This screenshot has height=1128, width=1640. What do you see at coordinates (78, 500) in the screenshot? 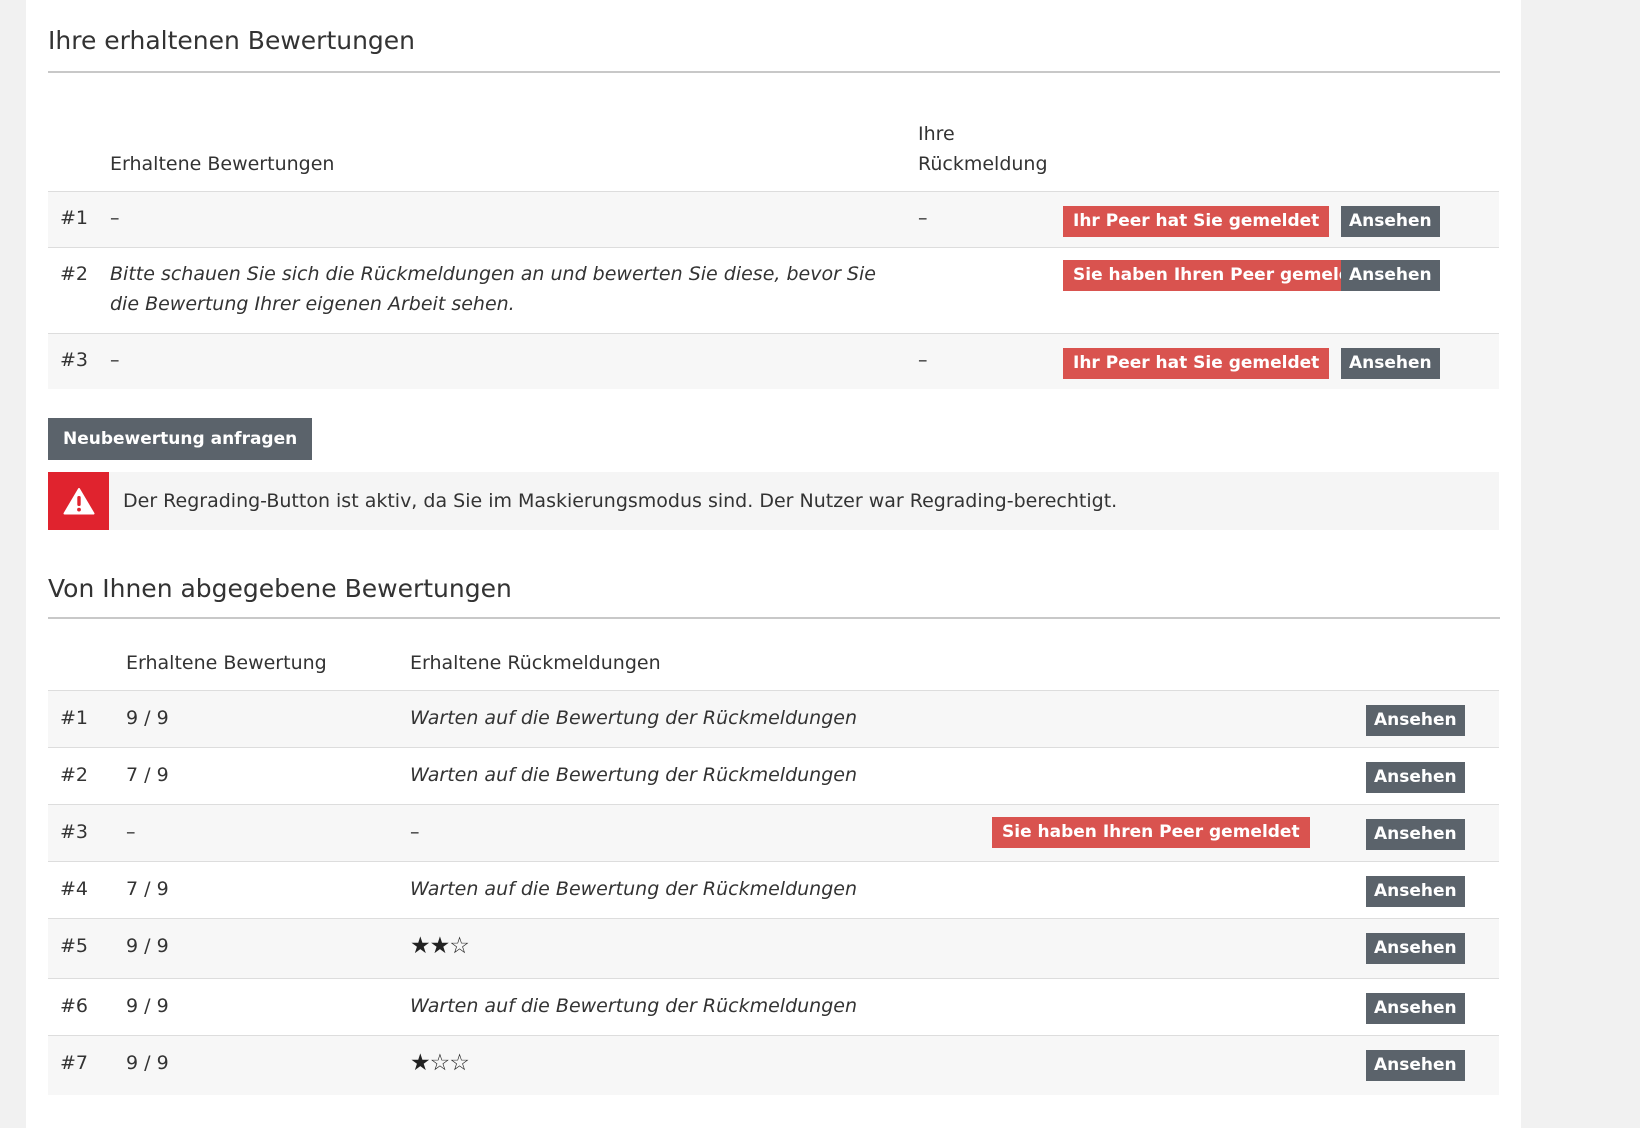
I see `warning-triangle-icon` at bounding box center [78, 500].